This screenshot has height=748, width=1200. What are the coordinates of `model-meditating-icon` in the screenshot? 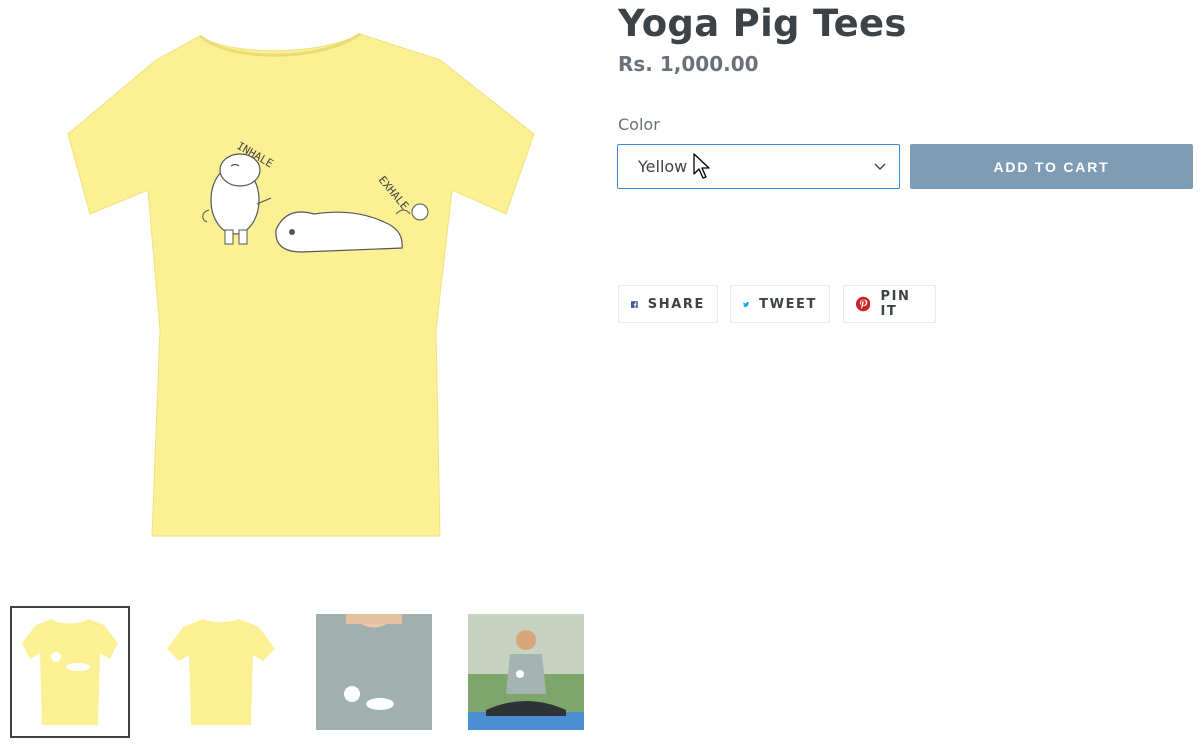 It's located at (526, 672).